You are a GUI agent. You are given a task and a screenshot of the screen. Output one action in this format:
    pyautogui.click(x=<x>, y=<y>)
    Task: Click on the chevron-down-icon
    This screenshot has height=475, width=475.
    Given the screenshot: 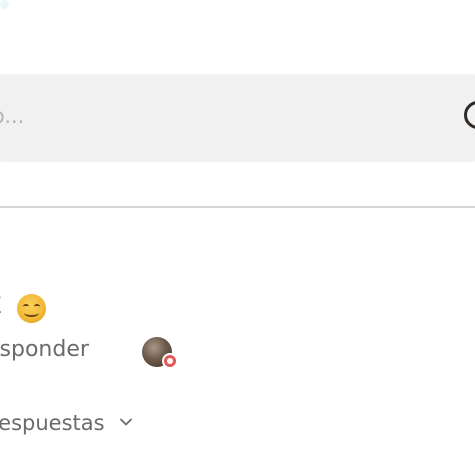 What is the action you would take?
    pyautogui.click(x=125, y=422)
    